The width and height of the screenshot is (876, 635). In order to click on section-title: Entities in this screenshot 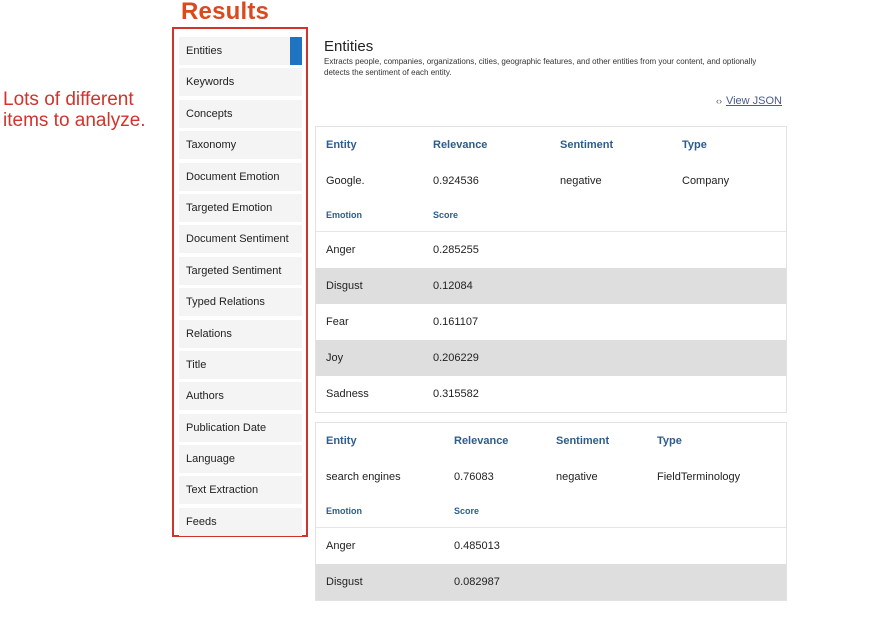, I will do `click(349, 46)`.